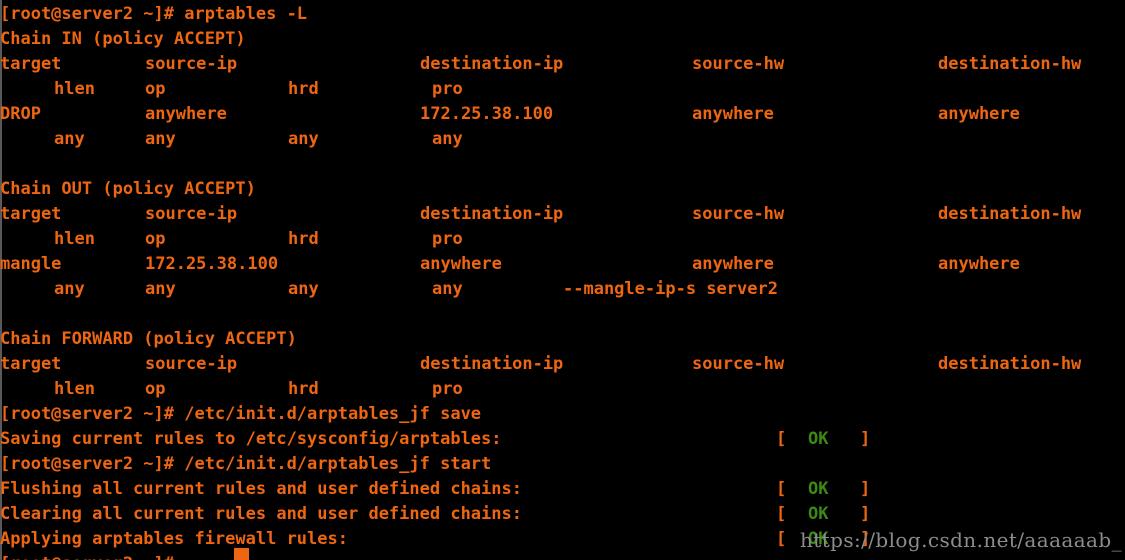 This screenshot has height=560, width=1125. What do you see at coordinates (154, 14) in the screenshot?
I see `command-text: [root@server2 ~]# arptables -L` at bounding box center [154, 14].